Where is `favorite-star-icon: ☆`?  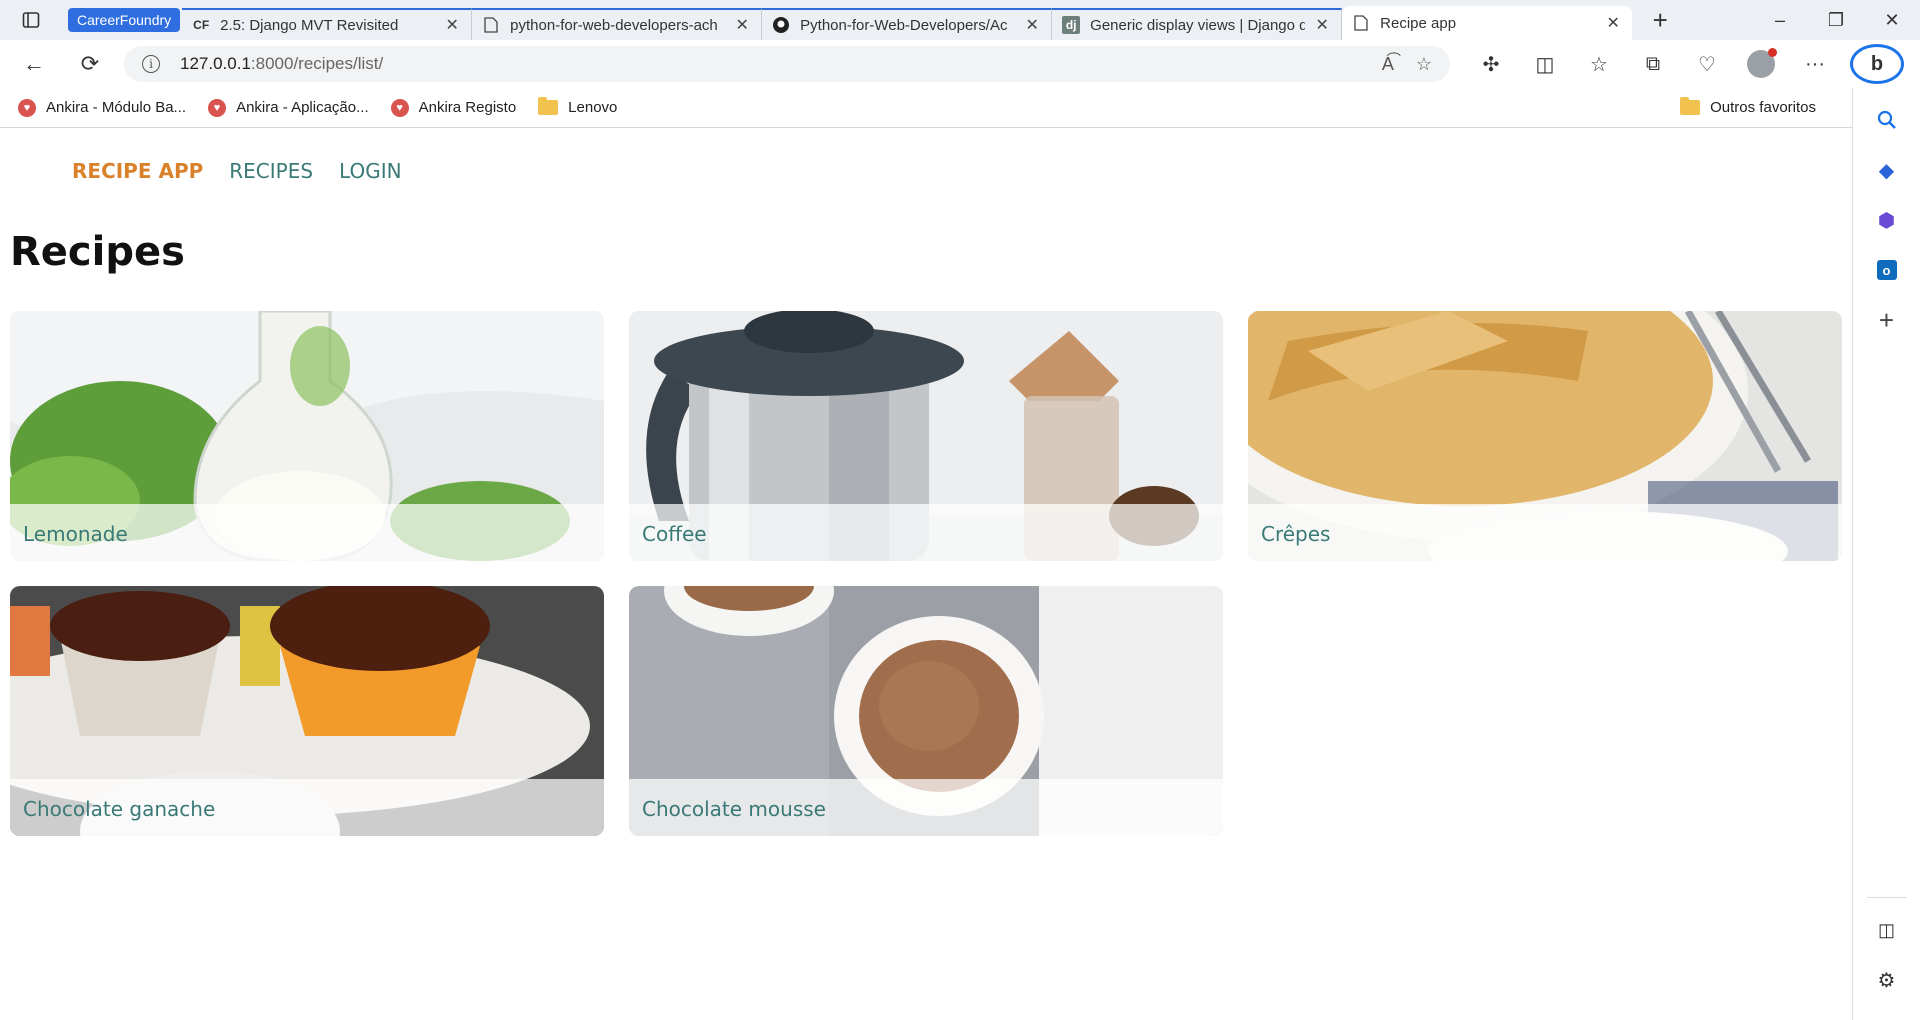
favorite-star-icon: ☆ is located at coordinates (1424, 64).